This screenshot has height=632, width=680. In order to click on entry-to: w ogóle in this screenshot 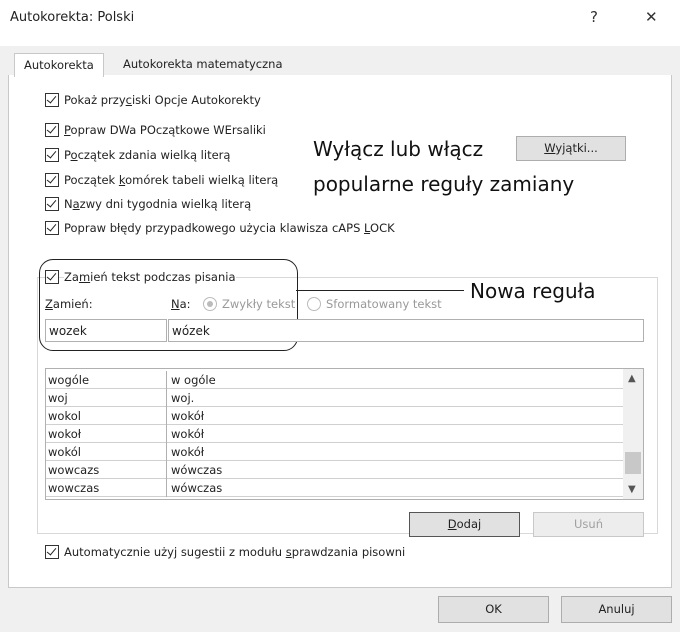, I will do `click(193, 380)`.